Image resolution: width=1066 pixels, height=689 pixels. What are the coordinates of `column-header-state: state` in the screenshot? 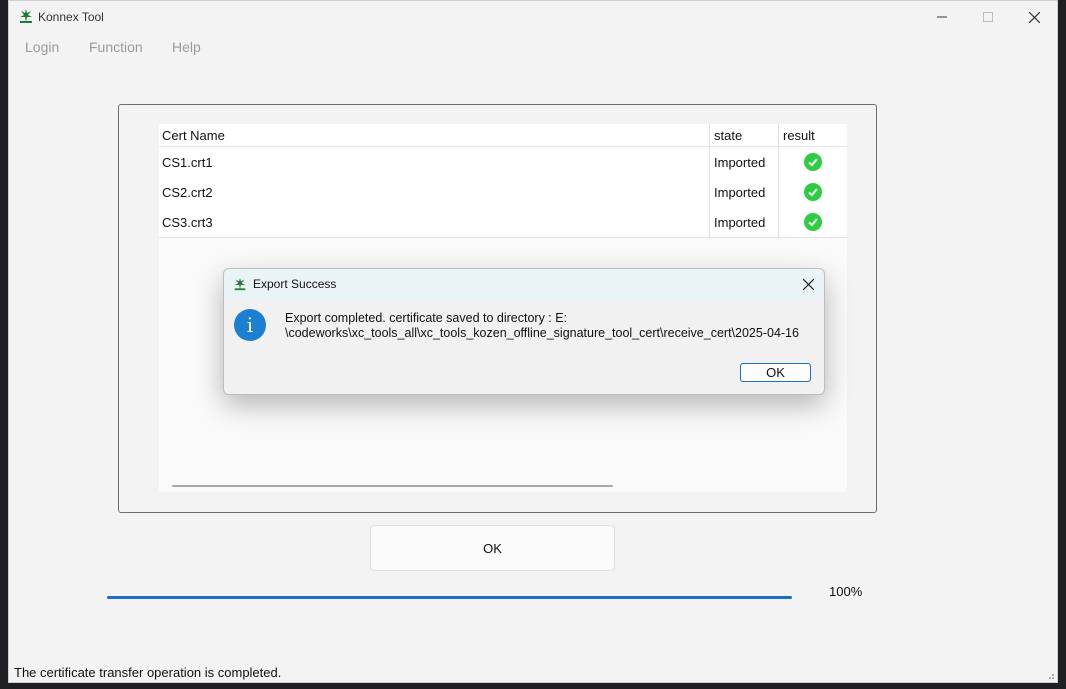 It's located at (744, 135).